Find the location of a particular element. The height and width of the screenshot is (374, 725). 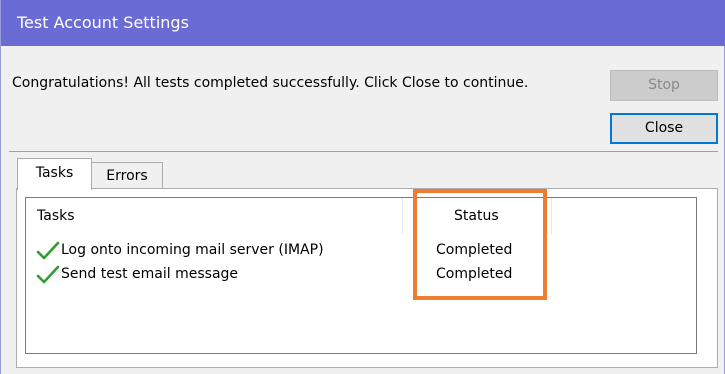

list-item: Send test email message Completed is located at coordinates (336, 275).